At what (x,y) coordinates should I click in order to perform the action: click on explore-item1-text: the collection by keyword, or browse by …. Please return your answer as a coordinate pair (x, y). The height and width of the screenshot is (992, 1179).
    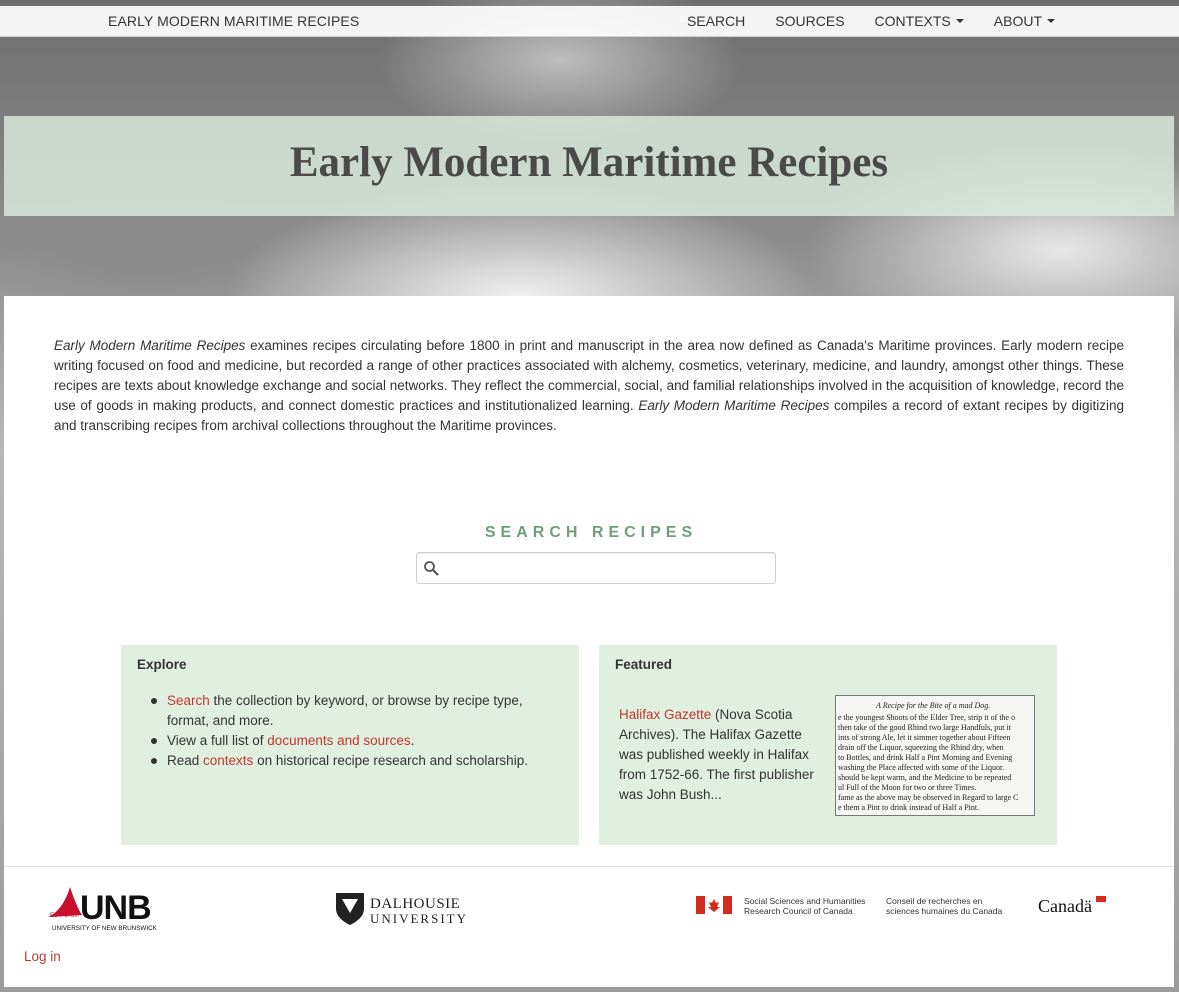
    Looking at the image, I should click on (345, 710).